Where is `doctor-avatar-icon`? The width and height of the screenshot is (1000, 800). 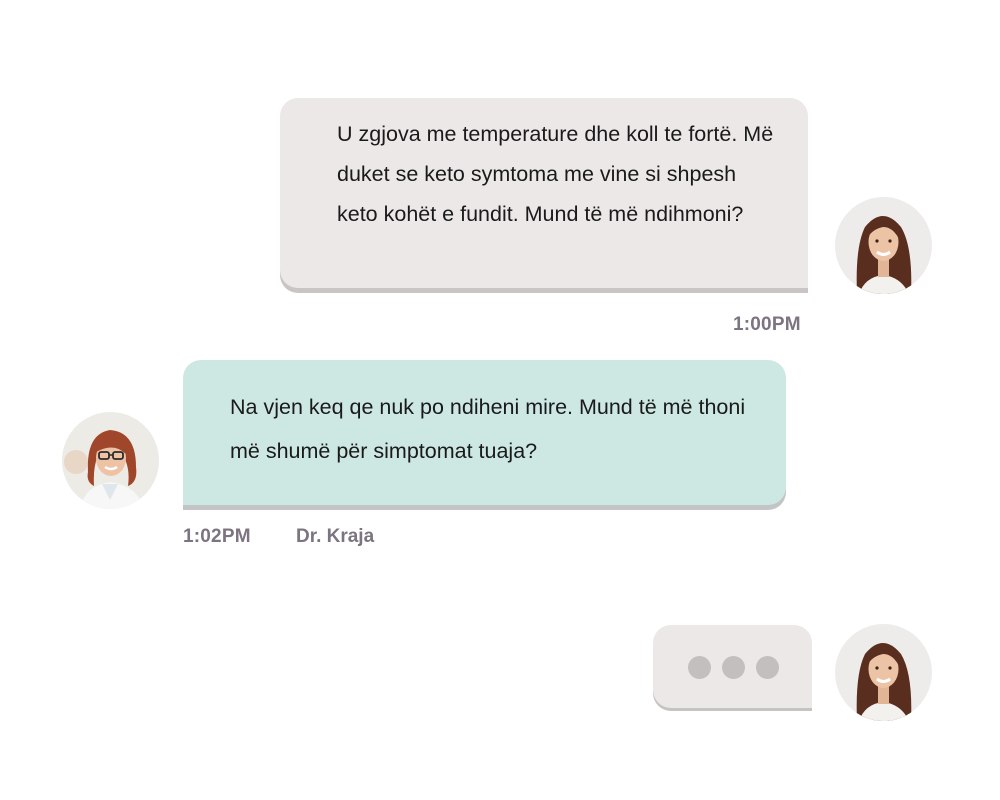 doctor-avatar-icon is located at coordinates (110, 460).